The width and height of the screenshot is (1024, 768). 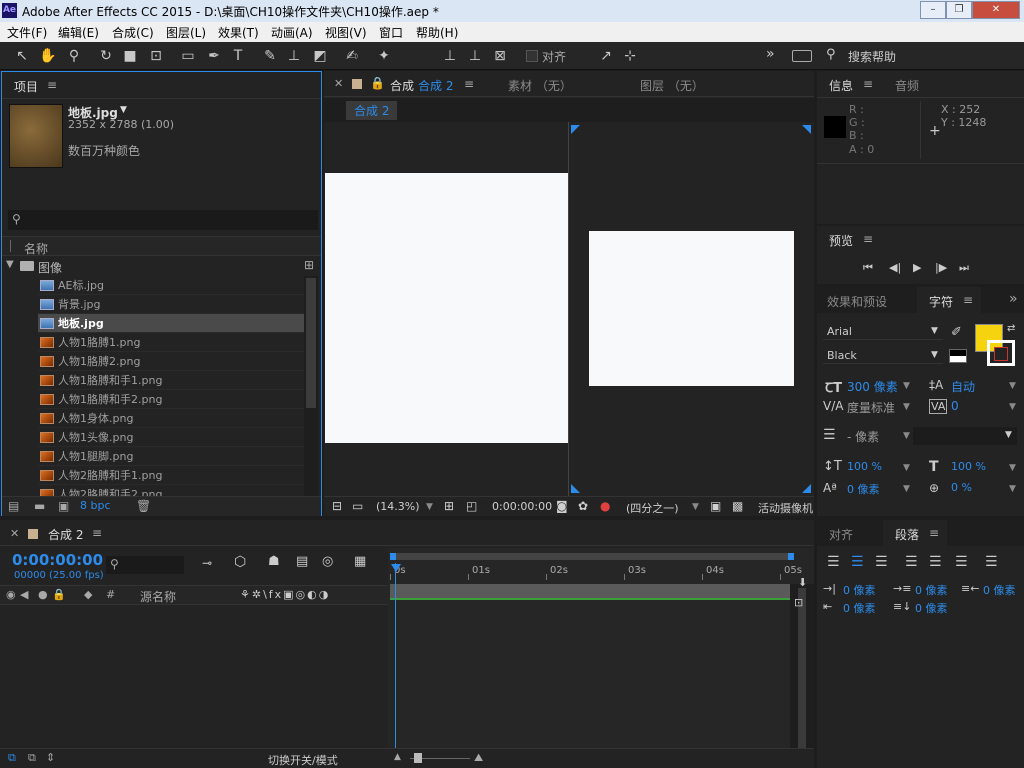 What do you see at coordinates (672, 85) in the screenshot?
I see `layer-tab: 图层 （无）` at bounding box center [672, 85].